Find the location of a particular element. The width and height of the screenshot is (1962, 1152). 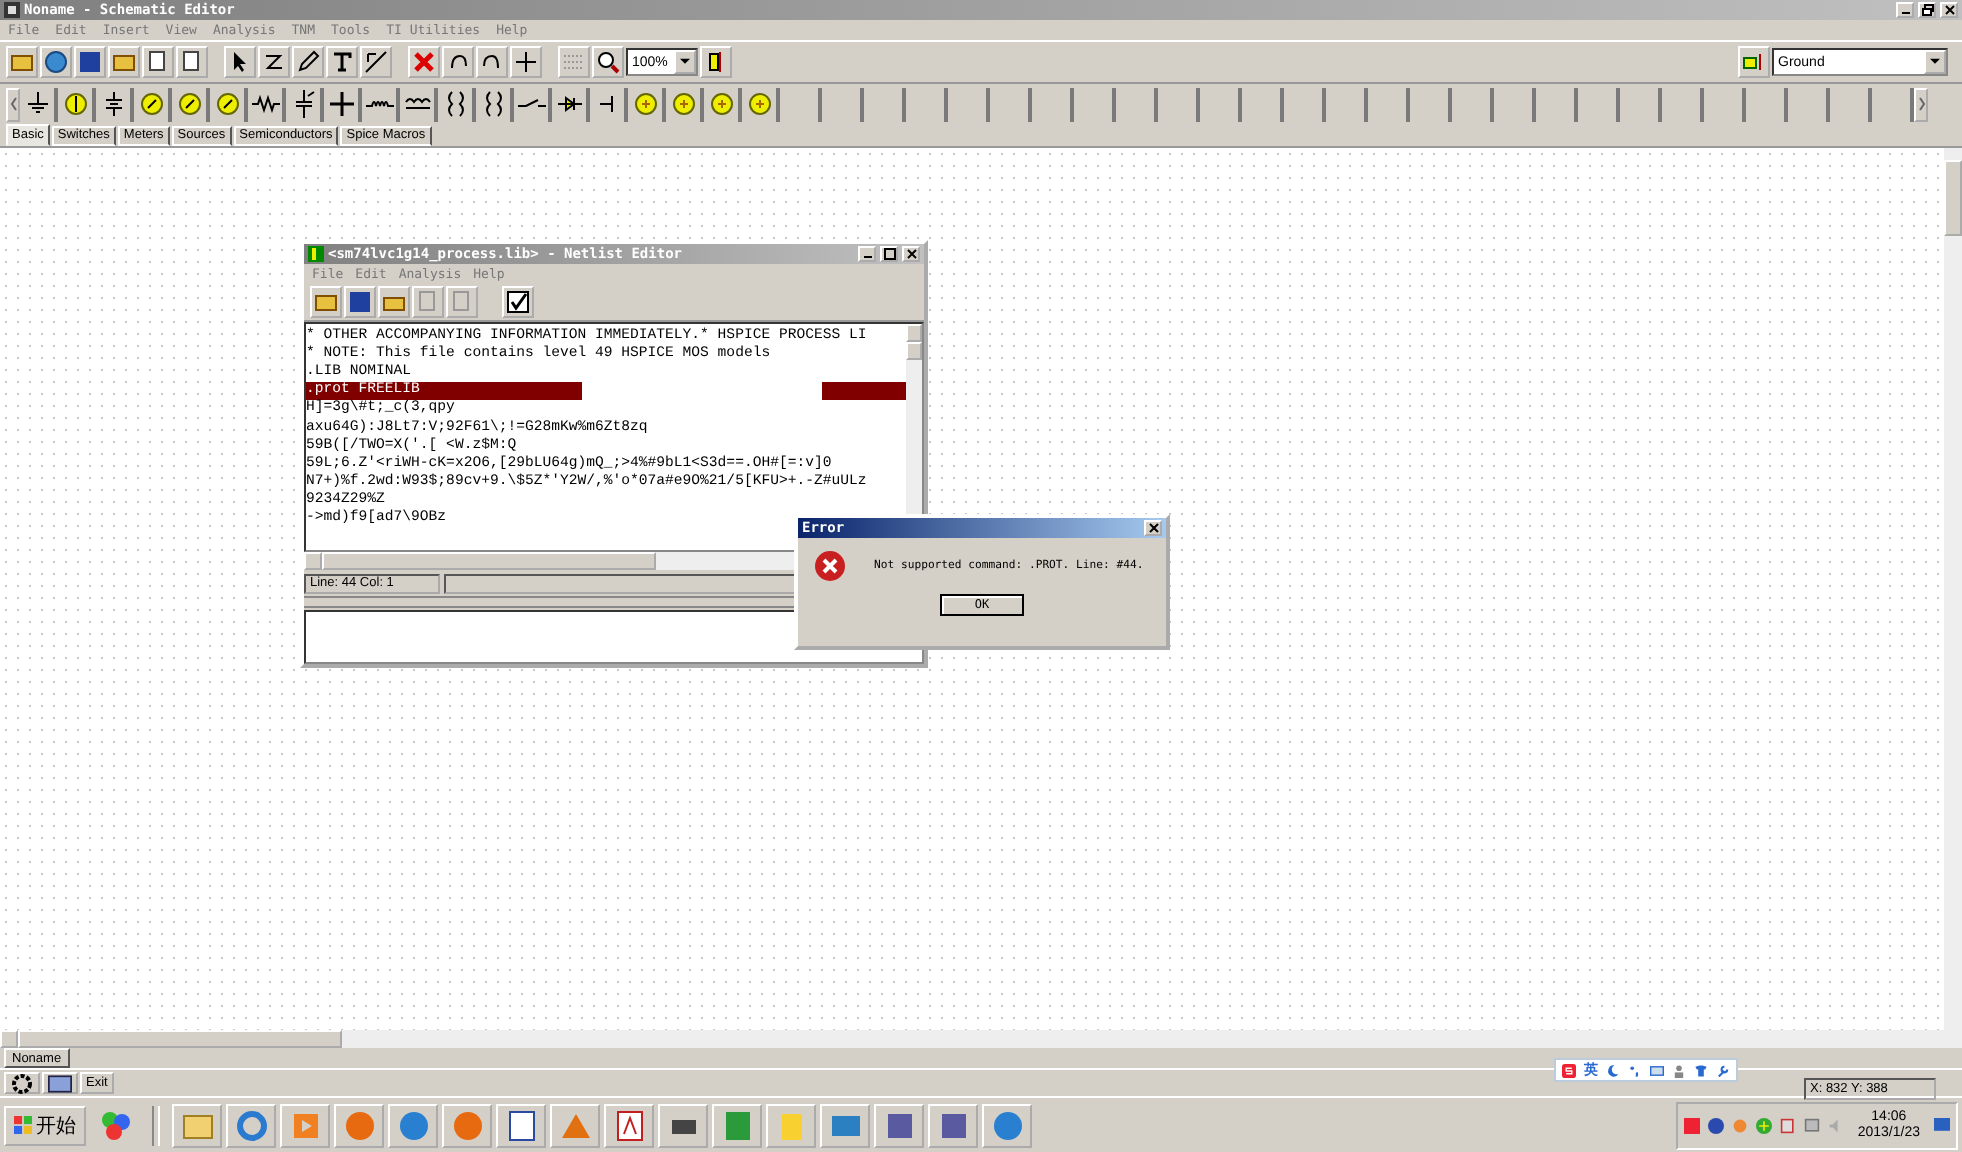

scroll-right-button is located at coordinates (1921, 104).